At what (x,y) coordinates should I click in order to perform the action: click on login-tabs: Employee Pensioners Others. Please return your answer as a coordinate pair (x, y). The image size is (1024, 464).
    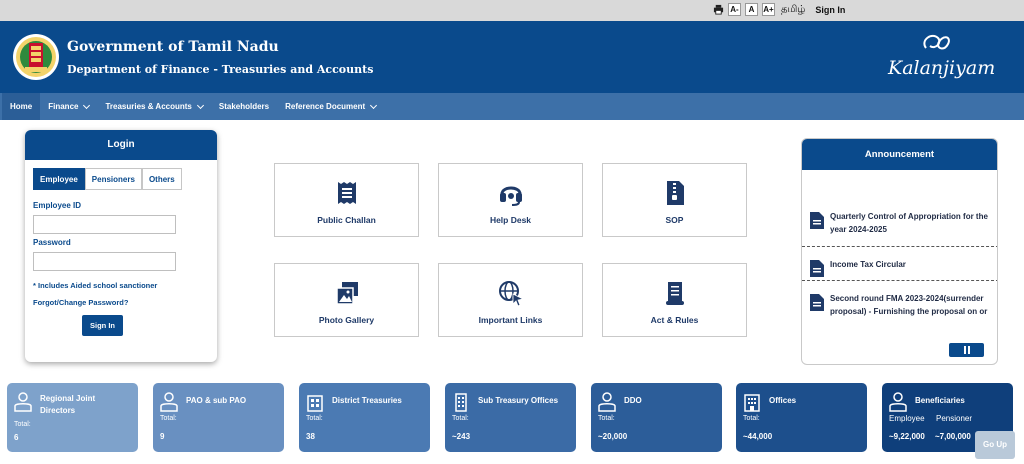
    Looking at the image, I should click on (107, 179).